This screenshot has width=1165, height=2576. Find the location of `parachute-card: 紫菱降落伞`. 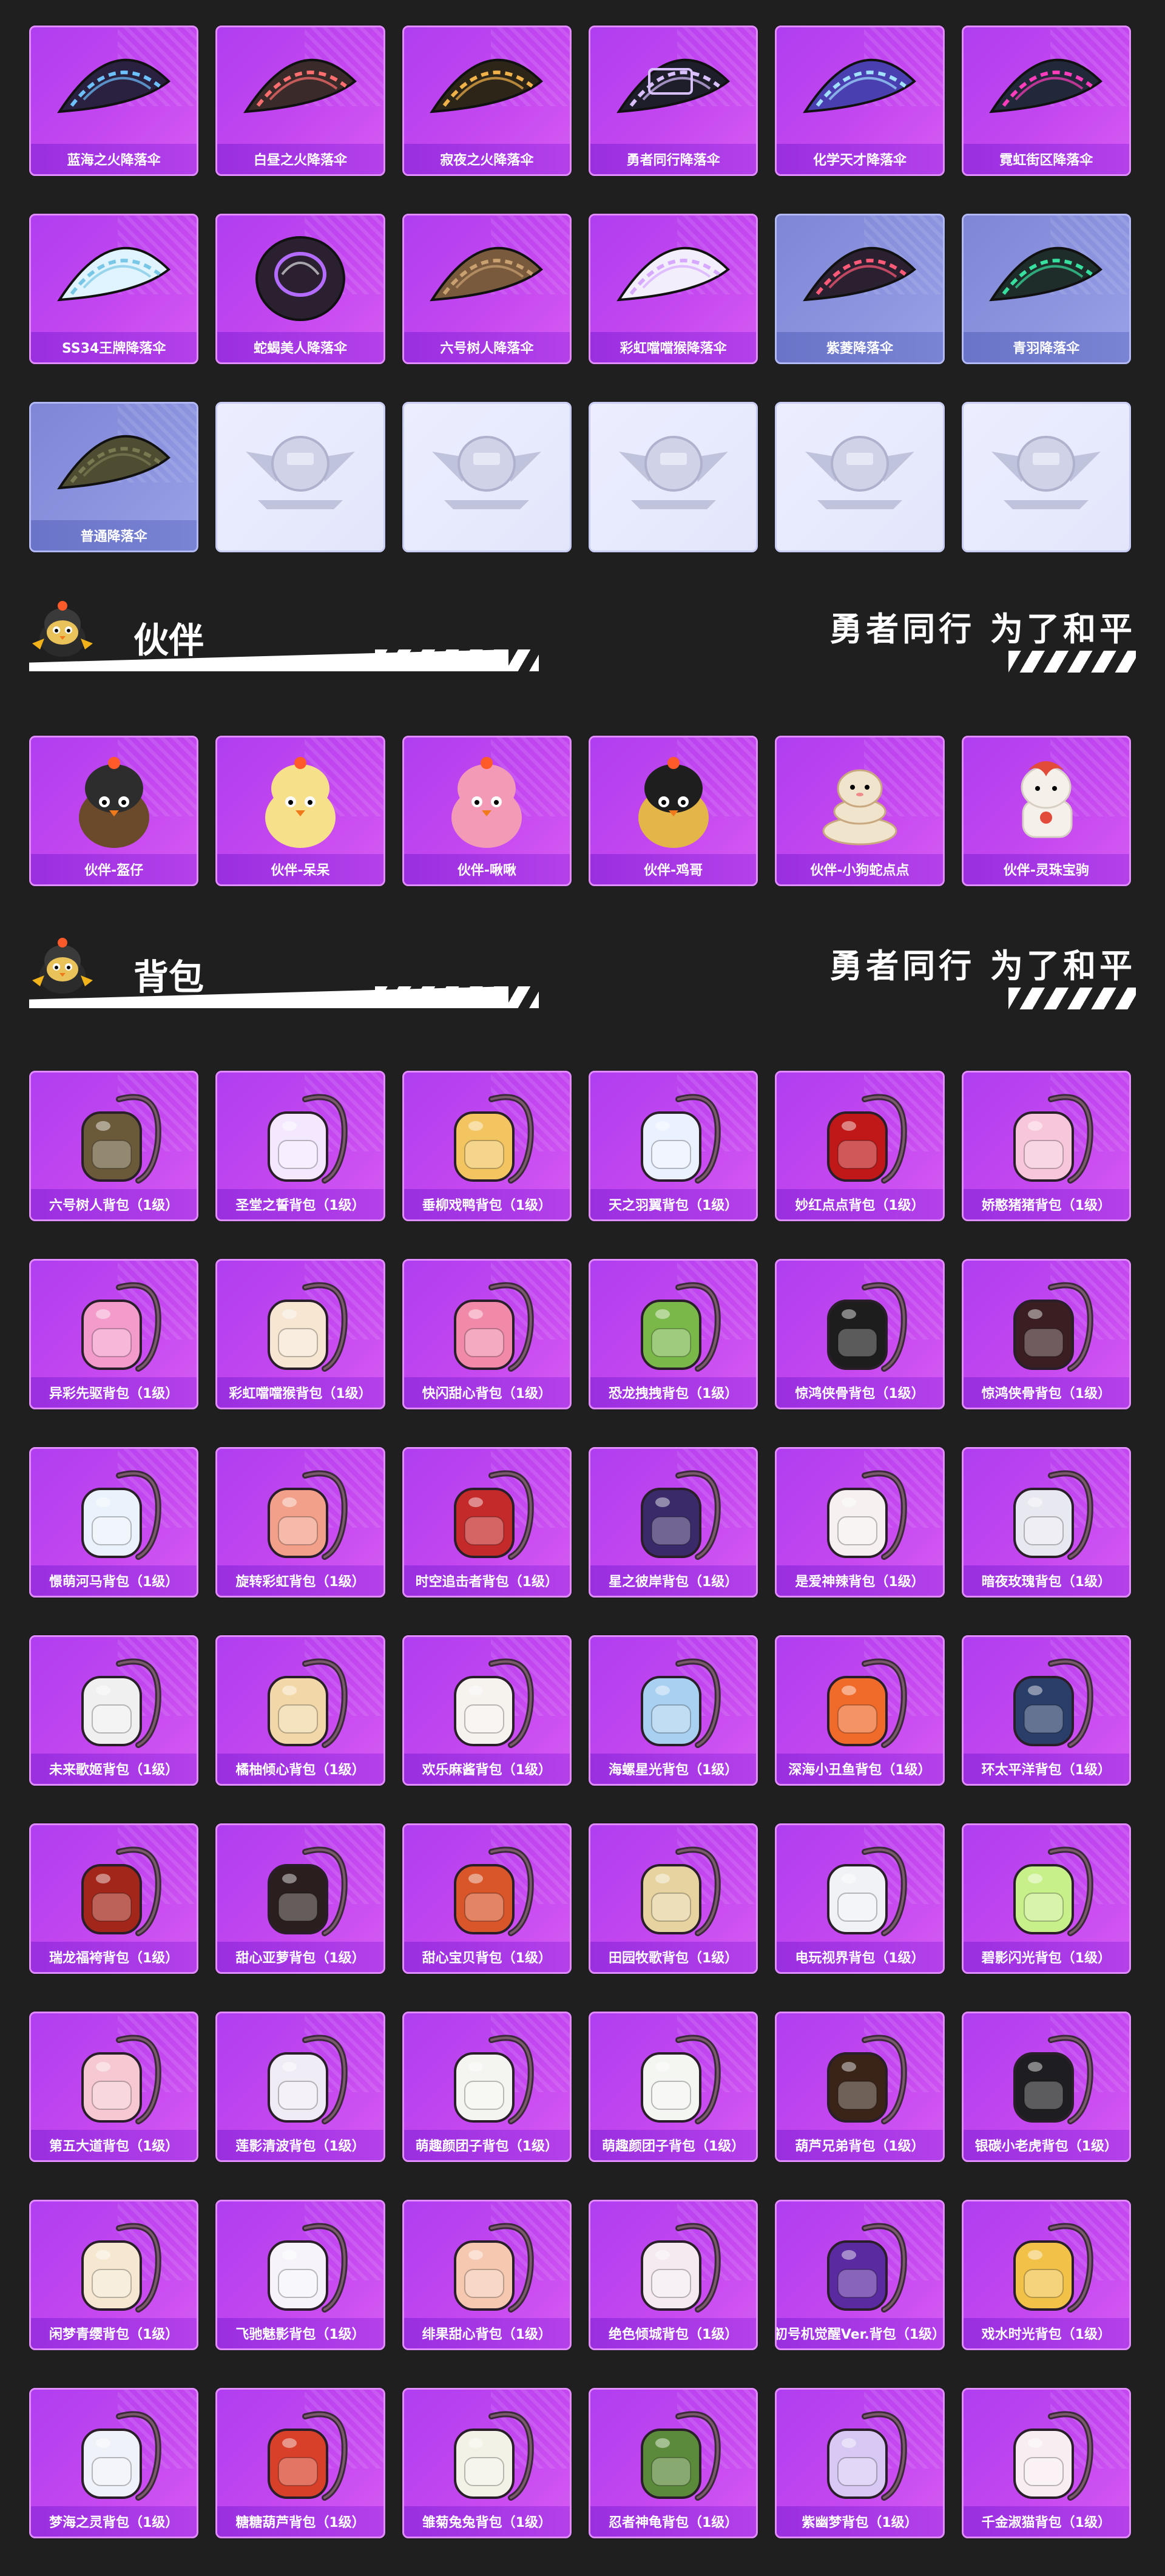

parachute-card: 紫菱降落伞 is located at coordinates (860, 289).